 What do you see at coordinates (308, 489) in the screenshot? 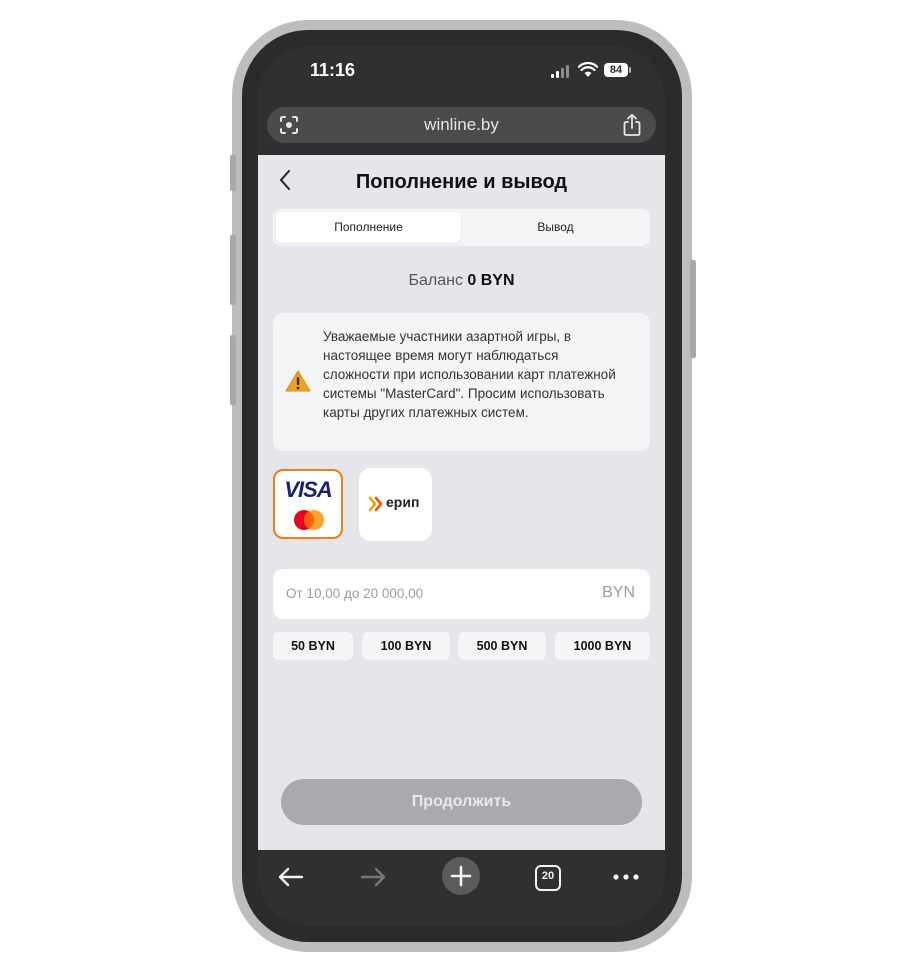
I see `visa-logo: VISA` at bounding box center [308, 489].